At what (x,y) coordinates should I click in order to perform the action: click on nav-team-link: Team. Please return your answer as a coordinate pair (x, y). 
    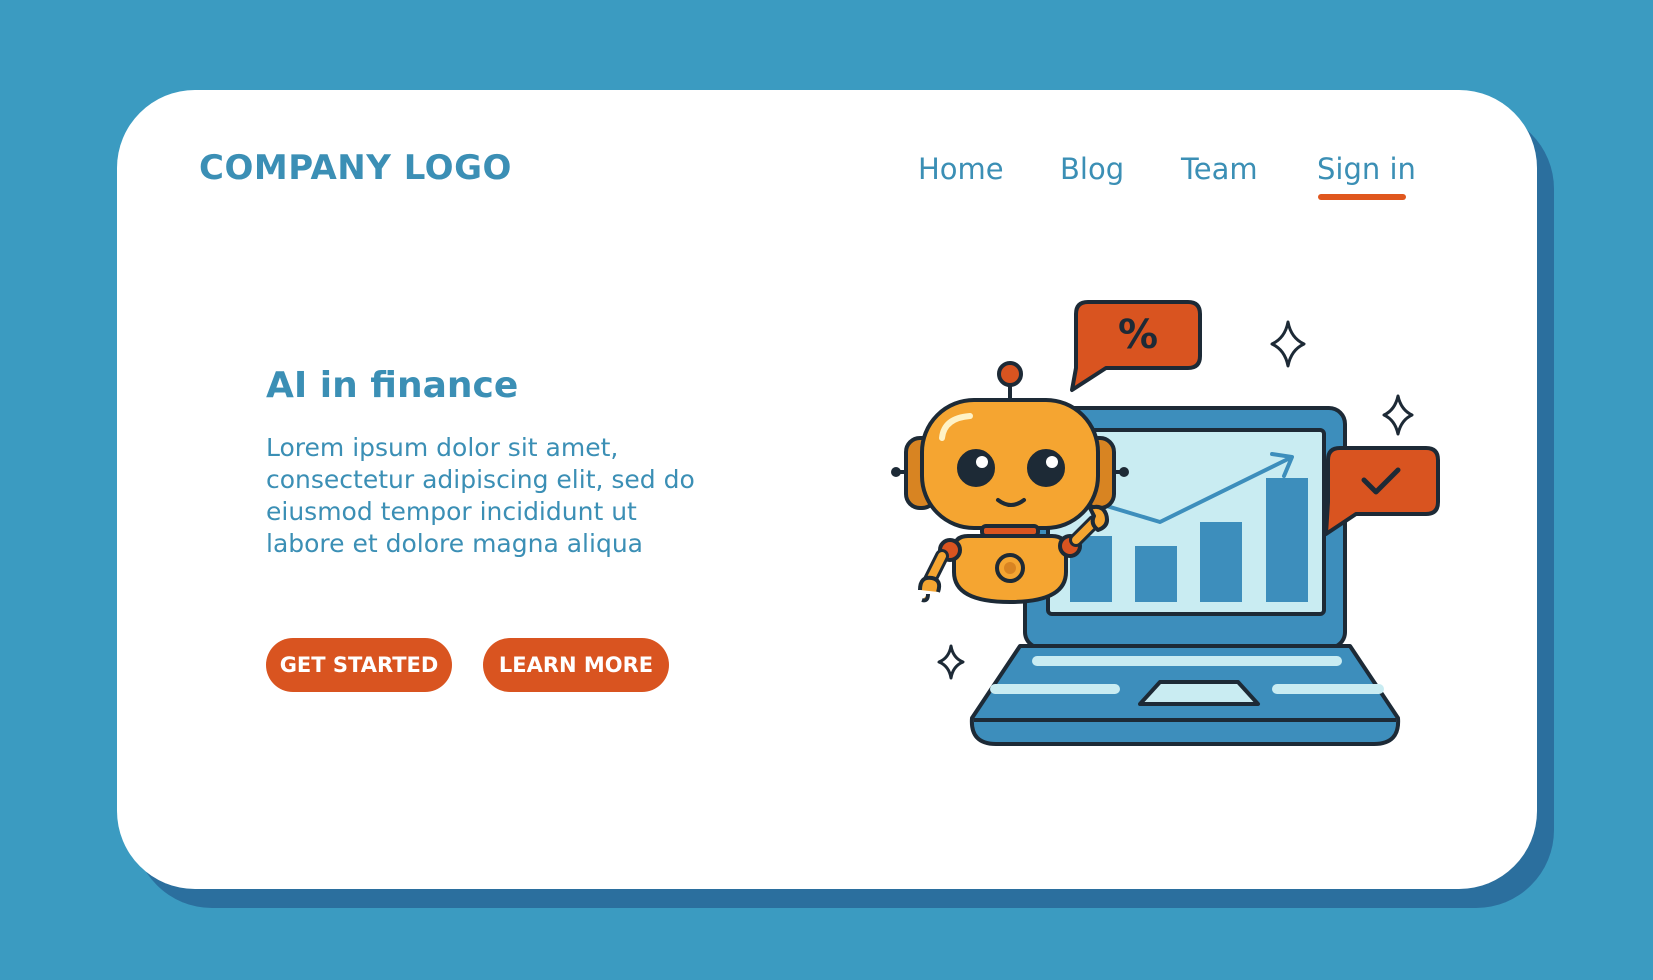
    Looking at the image, I should click on (1219, 169).